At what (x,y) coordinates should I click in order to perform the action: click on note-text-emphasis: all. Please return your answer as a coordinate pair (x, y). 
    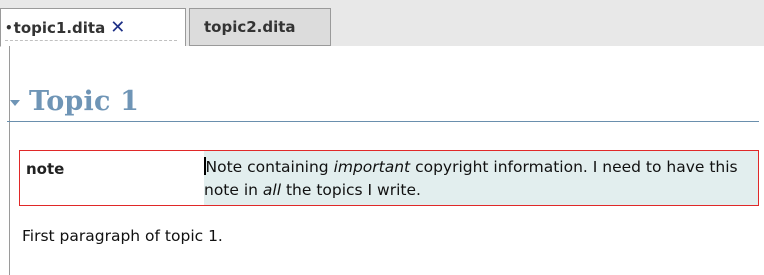
    Looking at the image, I should click on (272, 190).